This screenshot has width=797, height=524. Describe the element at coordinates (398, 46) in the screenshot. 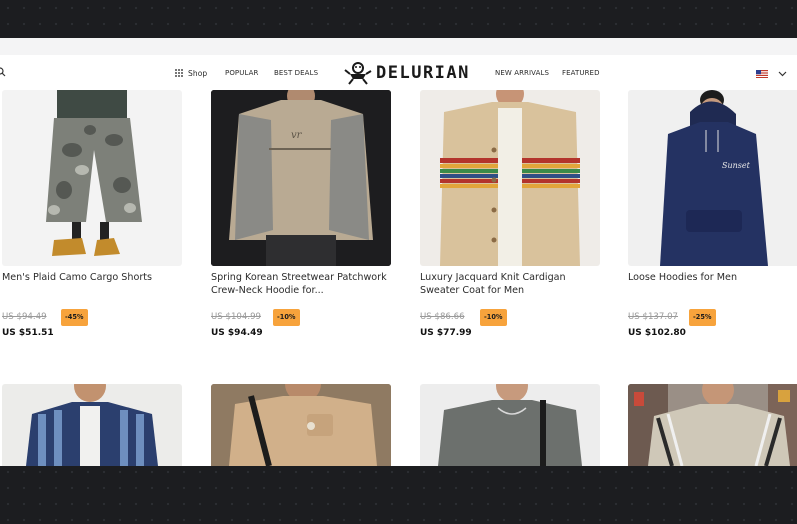

I see `top-strip` at that location.